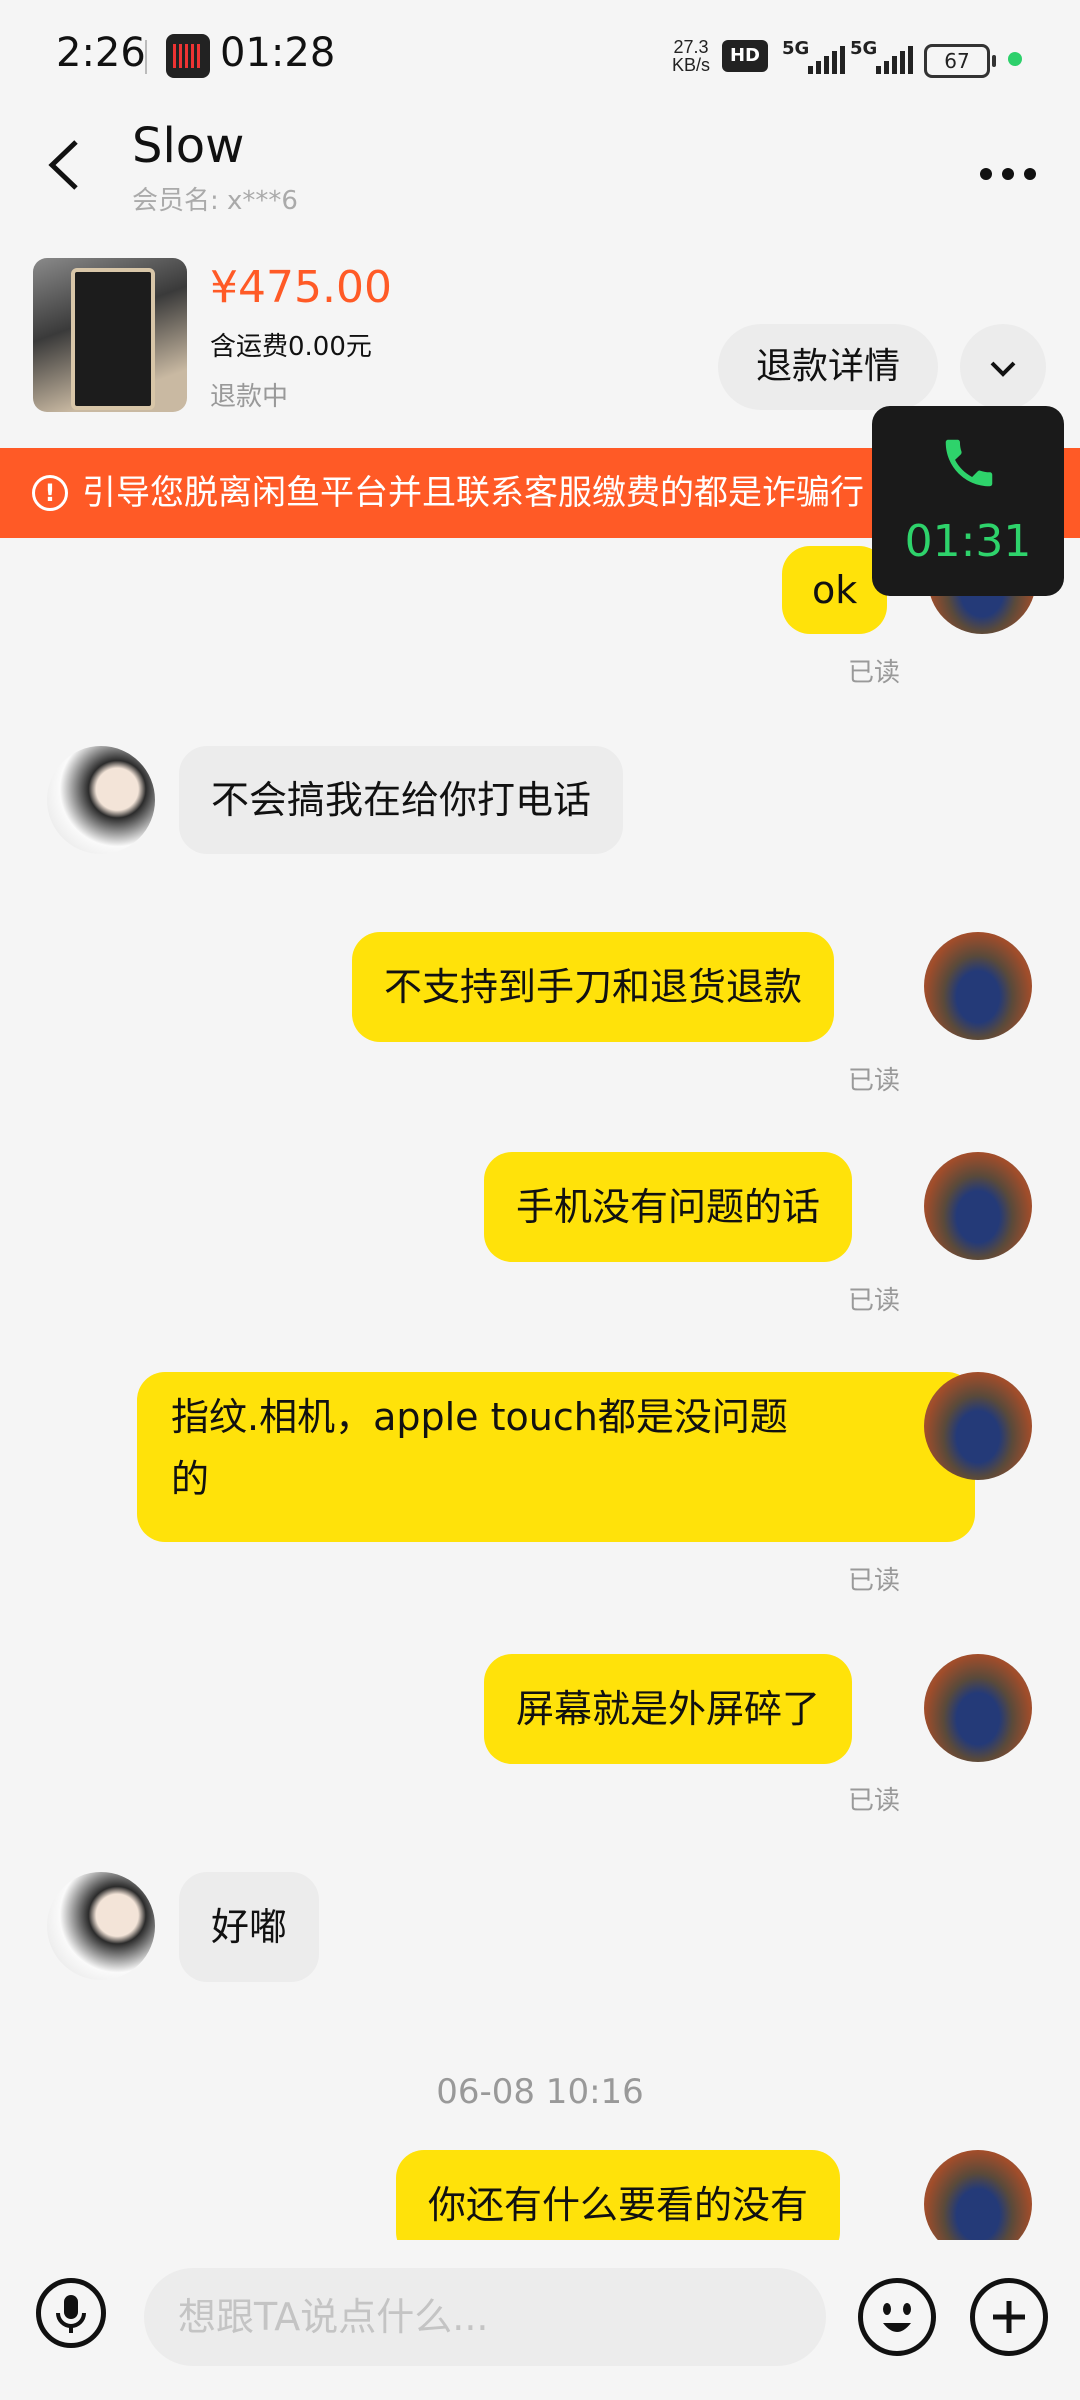 This screenshot has width=1080, height=2400. Describe the element at coordinates (188, 146) in the screenshot. I see `contact-name: Slow` at that location.